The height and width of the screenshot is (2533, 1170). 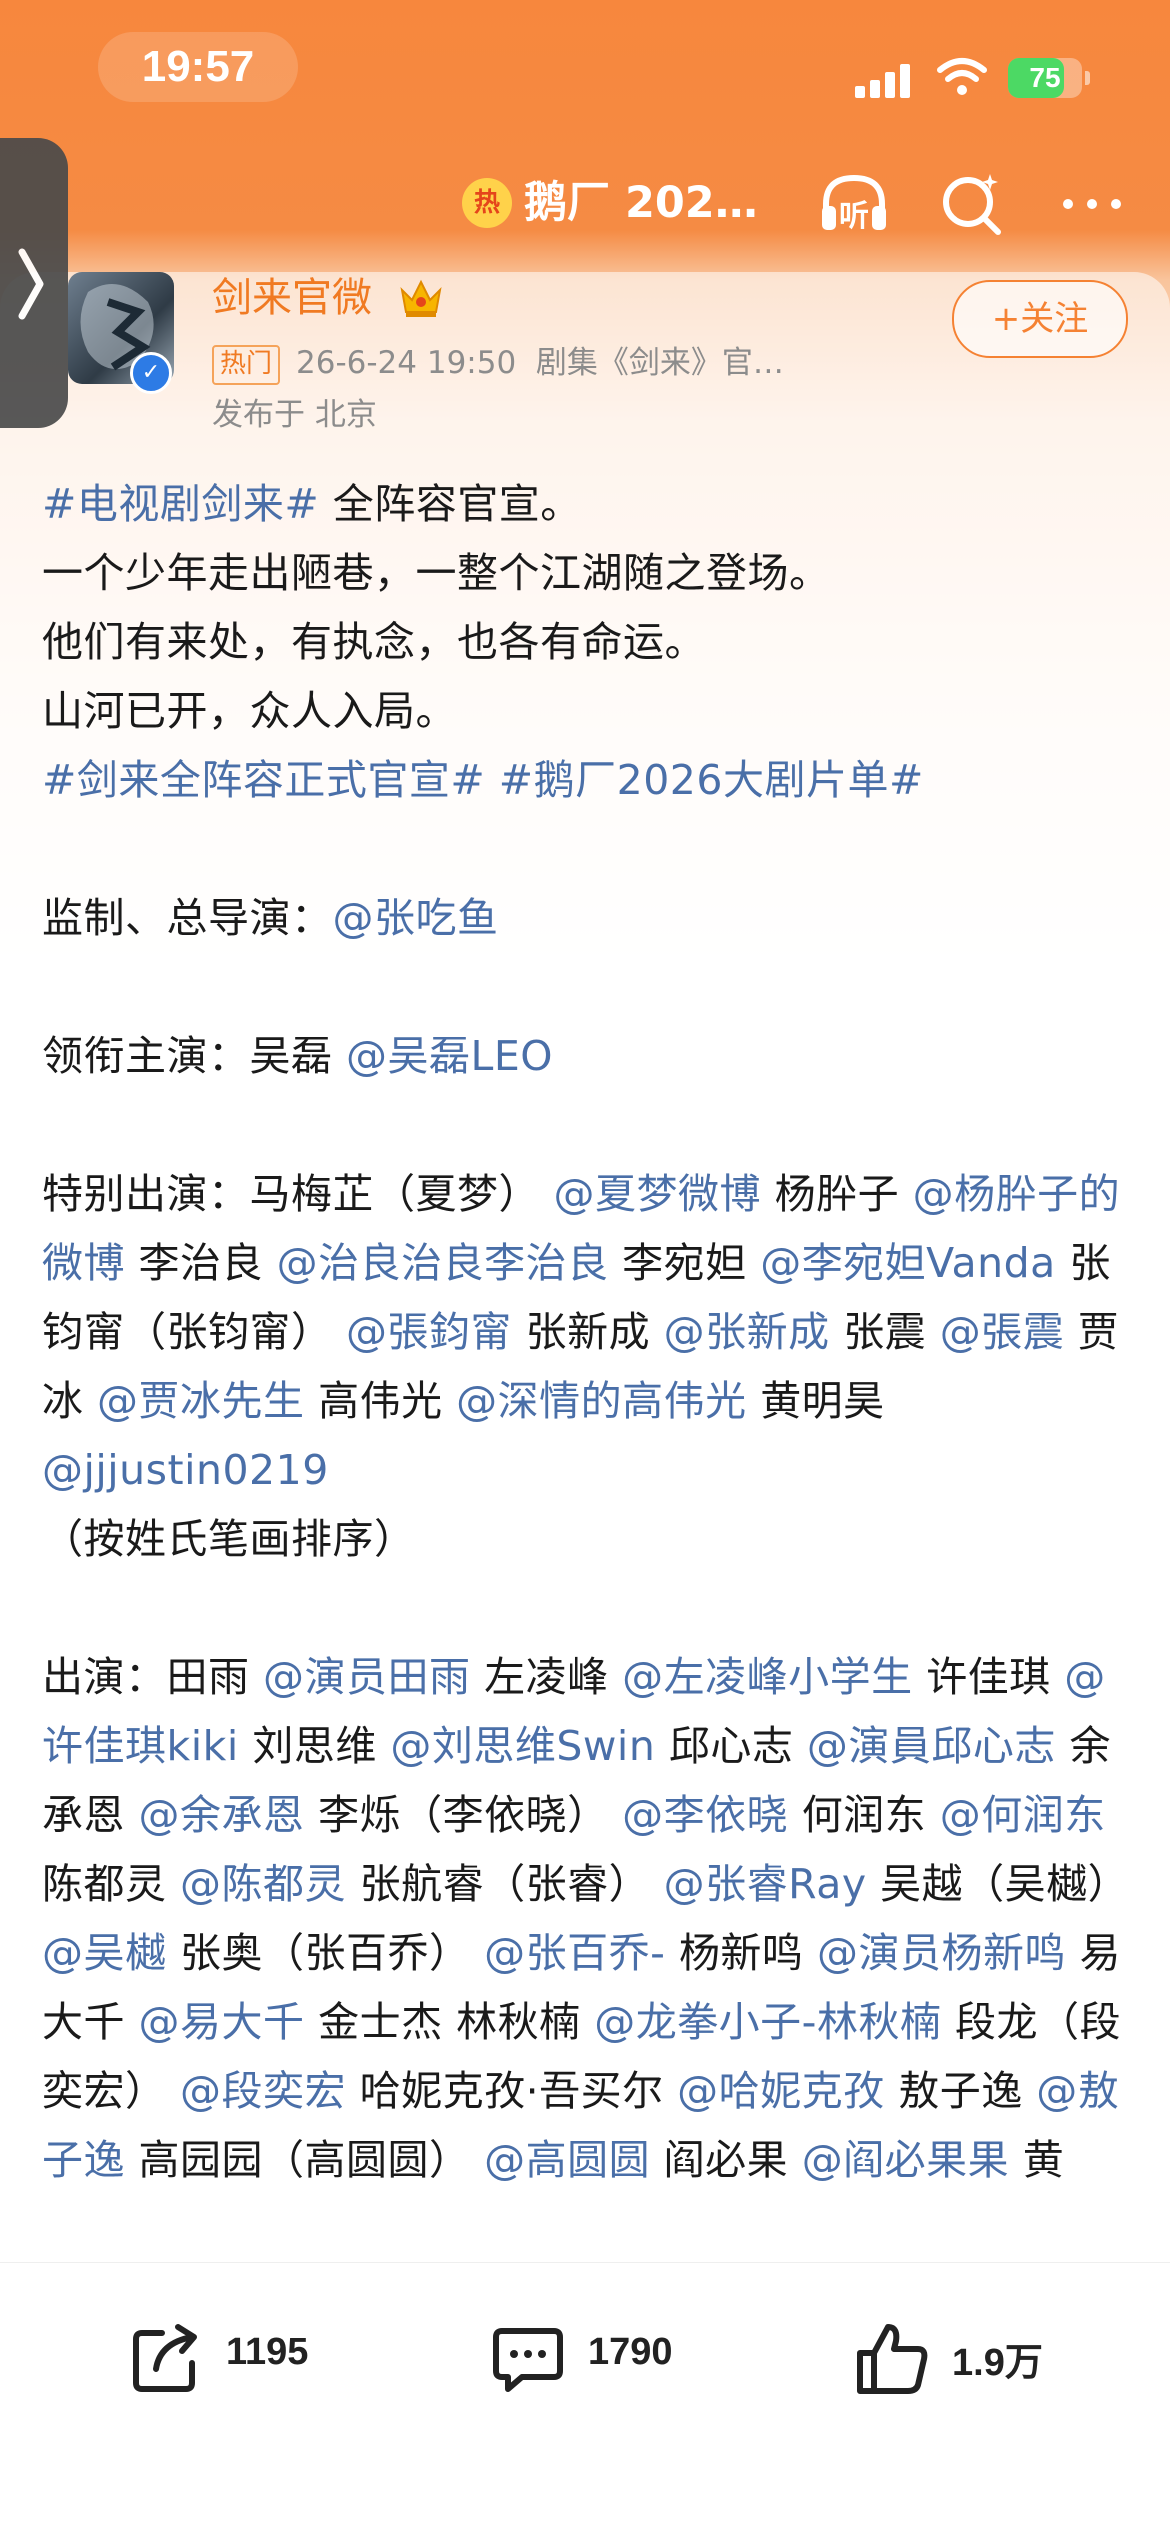 I want to click on actor-name: 马梅芷（夏梦）, so click(x=401, y=1194).